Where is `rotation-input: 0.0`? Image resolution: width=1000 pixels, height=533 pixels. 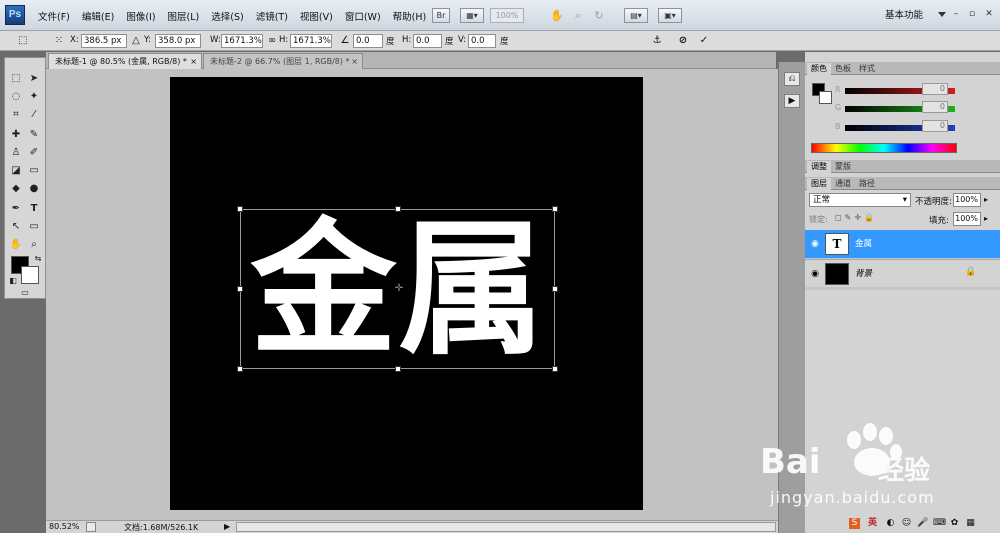
rotation-input: 0.0 is located at coordinates (368, 41).